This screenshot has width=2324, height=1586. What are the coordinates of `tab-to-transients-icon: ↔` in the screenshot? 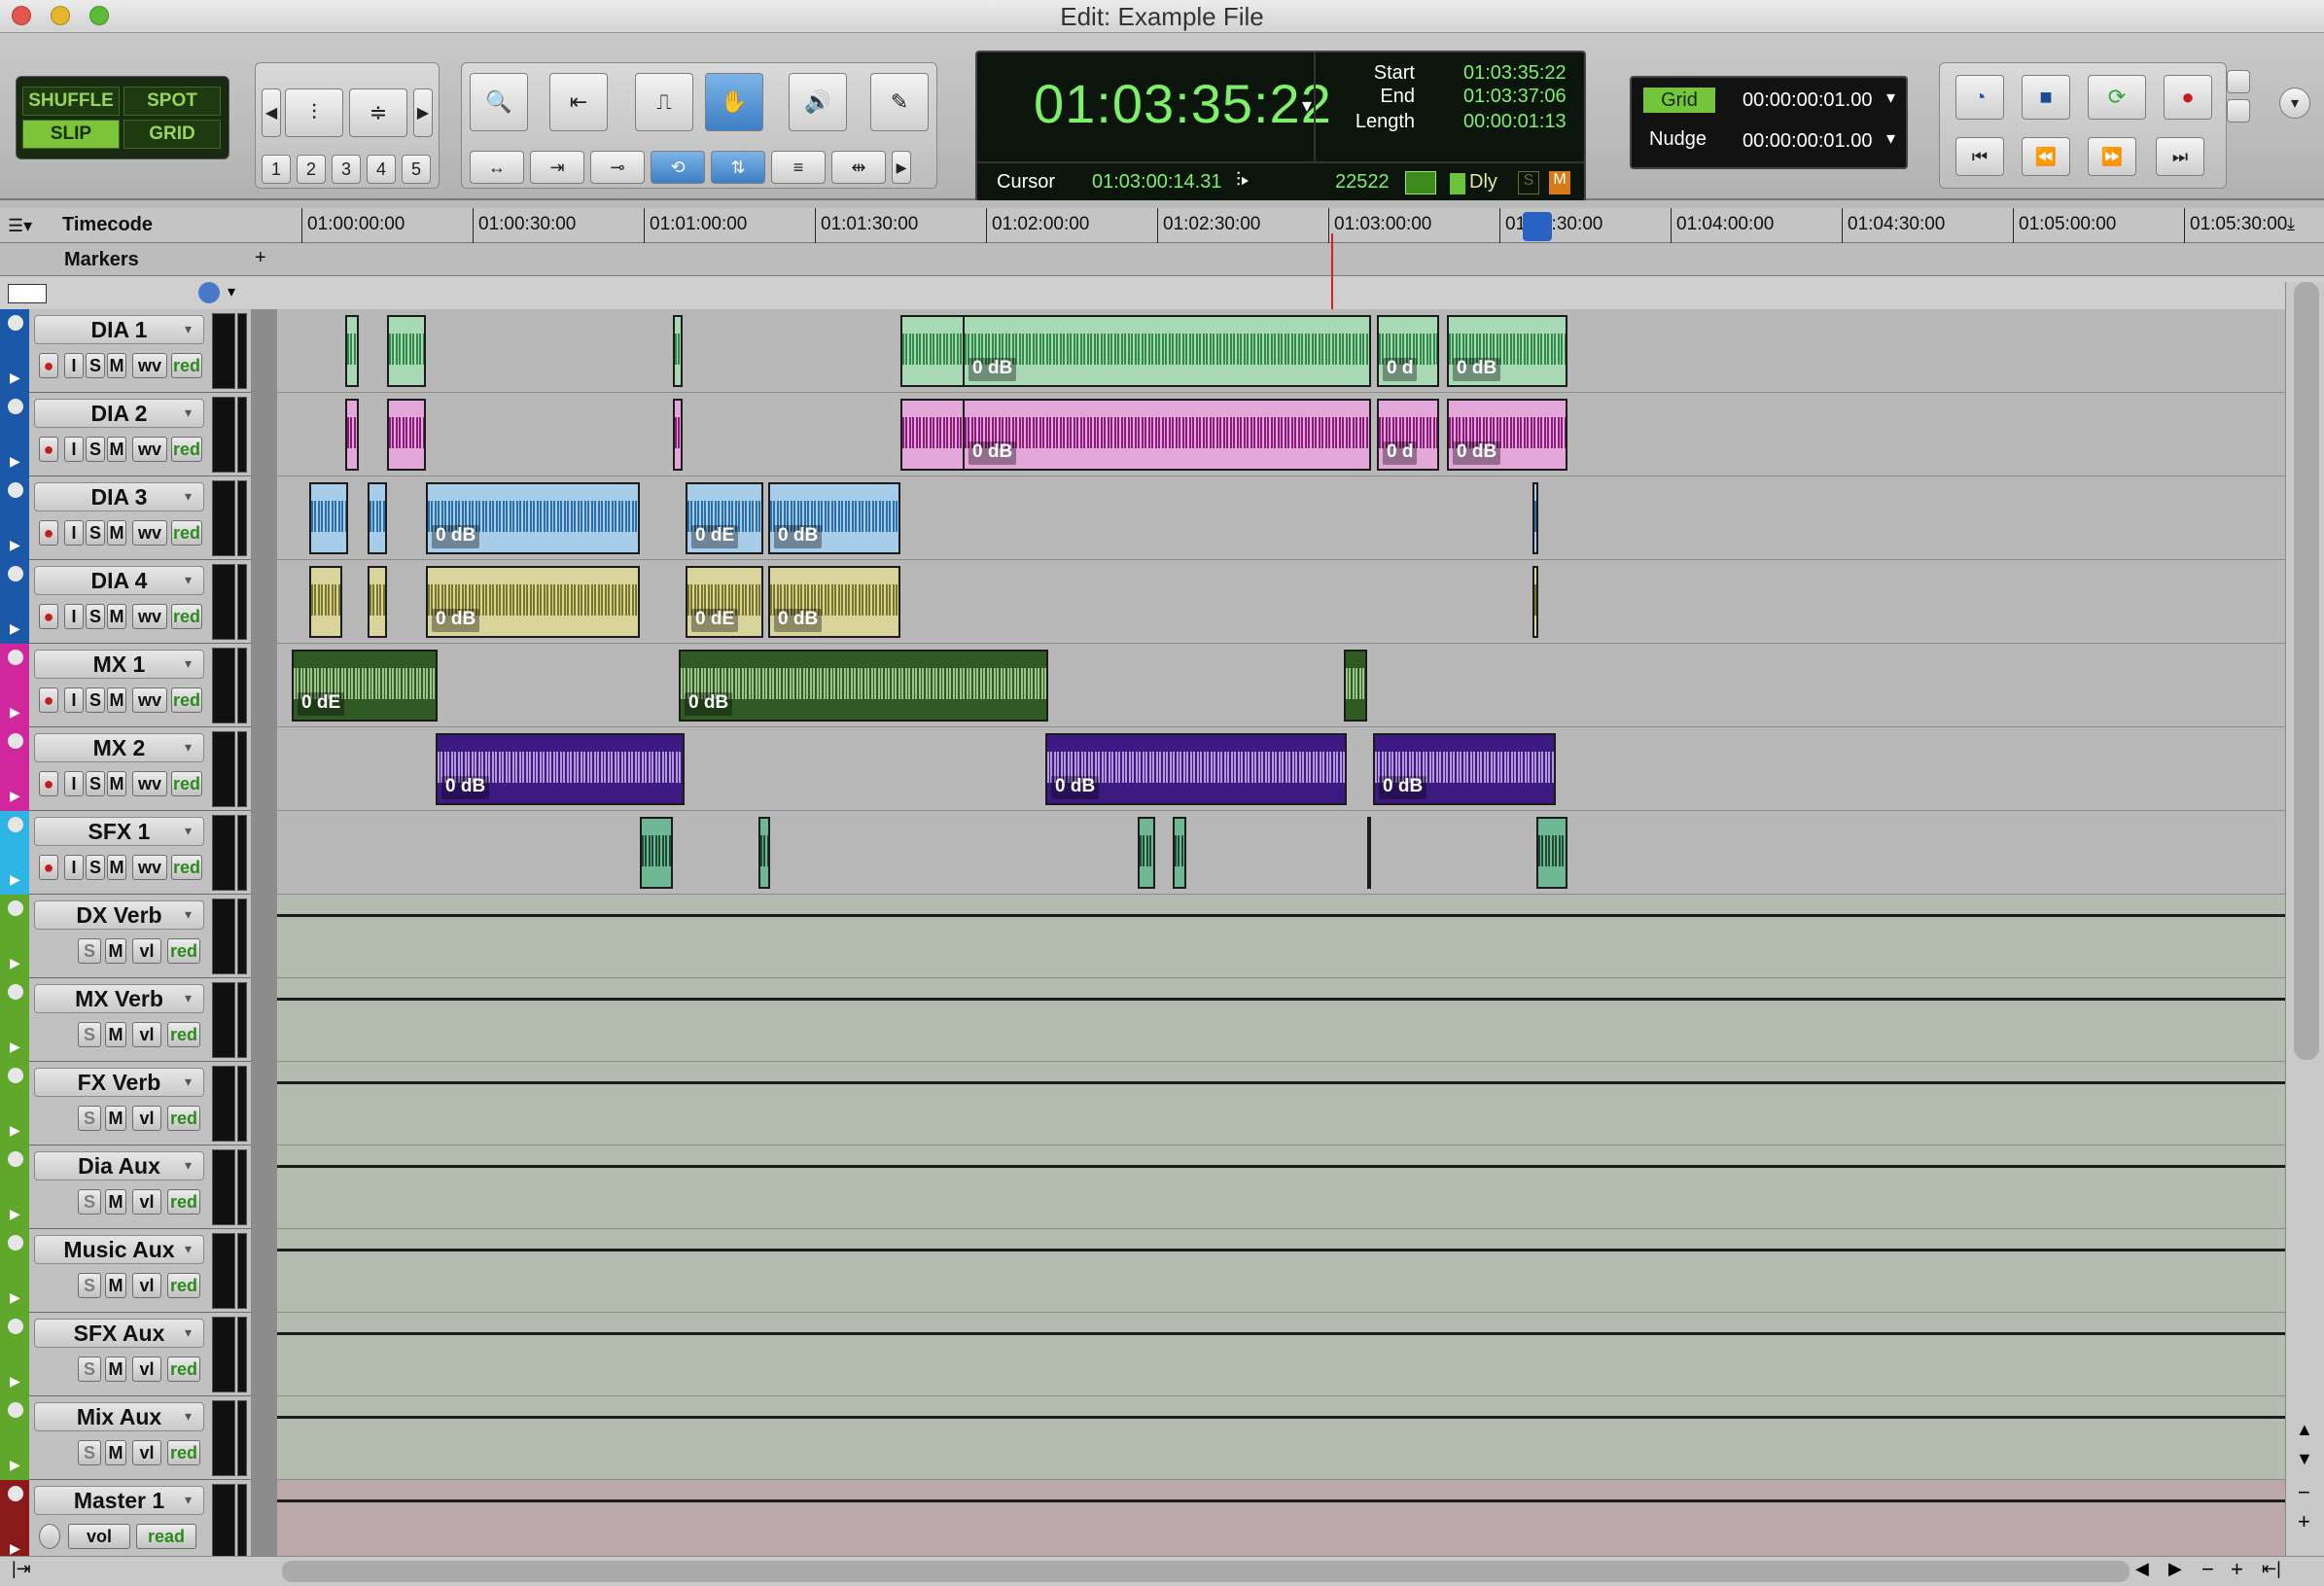 It's located at (497, 167).